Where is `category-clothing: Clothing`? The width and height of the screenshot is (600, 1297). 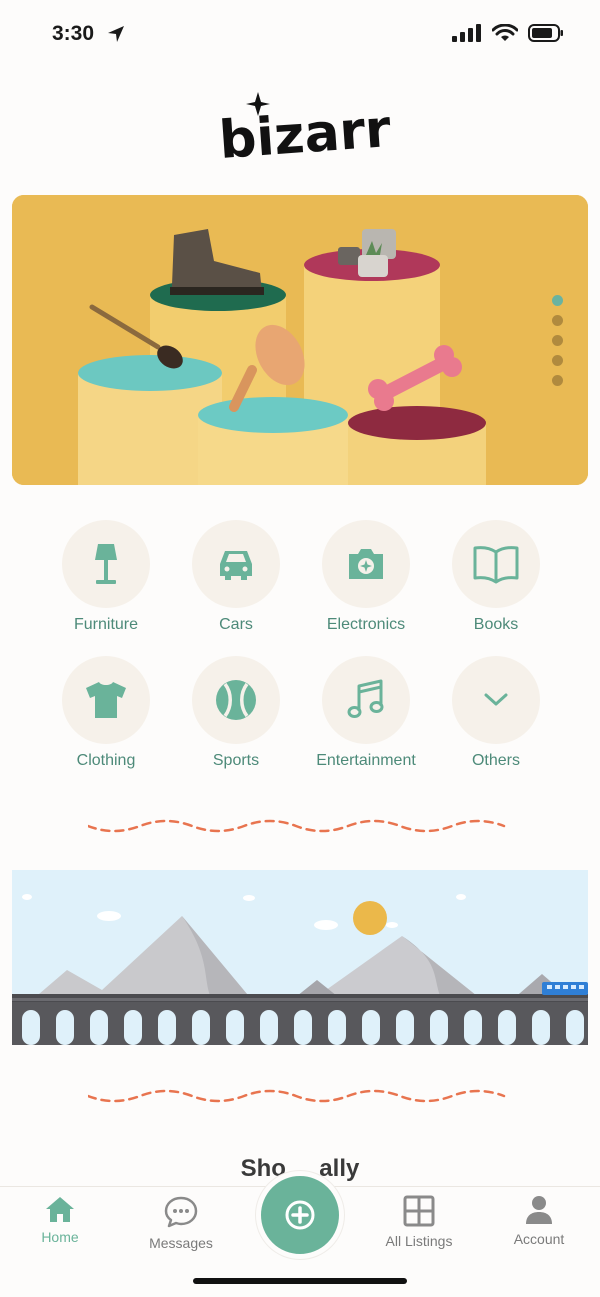
category-clothing: Clothing is located at coordinates (106, 713).